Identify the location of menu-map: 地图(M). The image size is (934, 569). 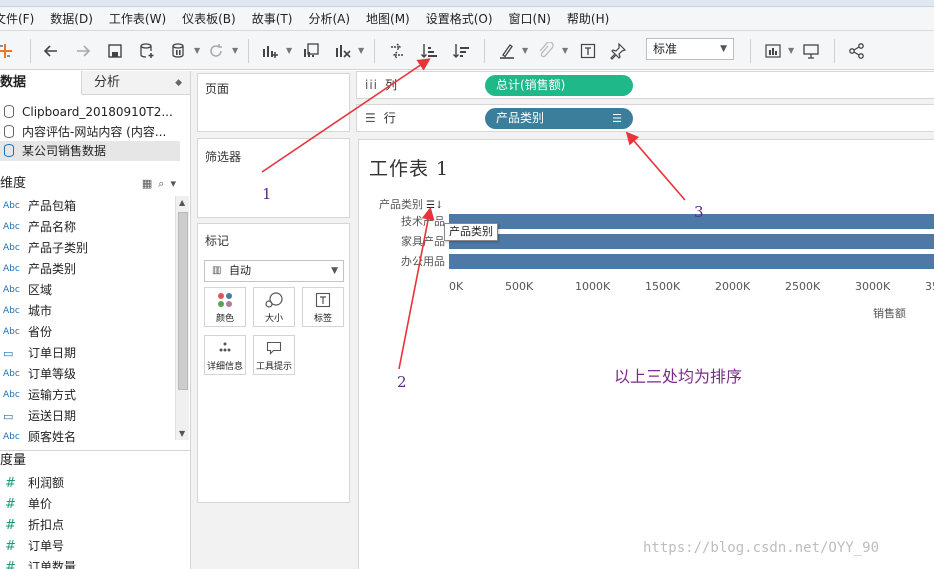
(388, 19).